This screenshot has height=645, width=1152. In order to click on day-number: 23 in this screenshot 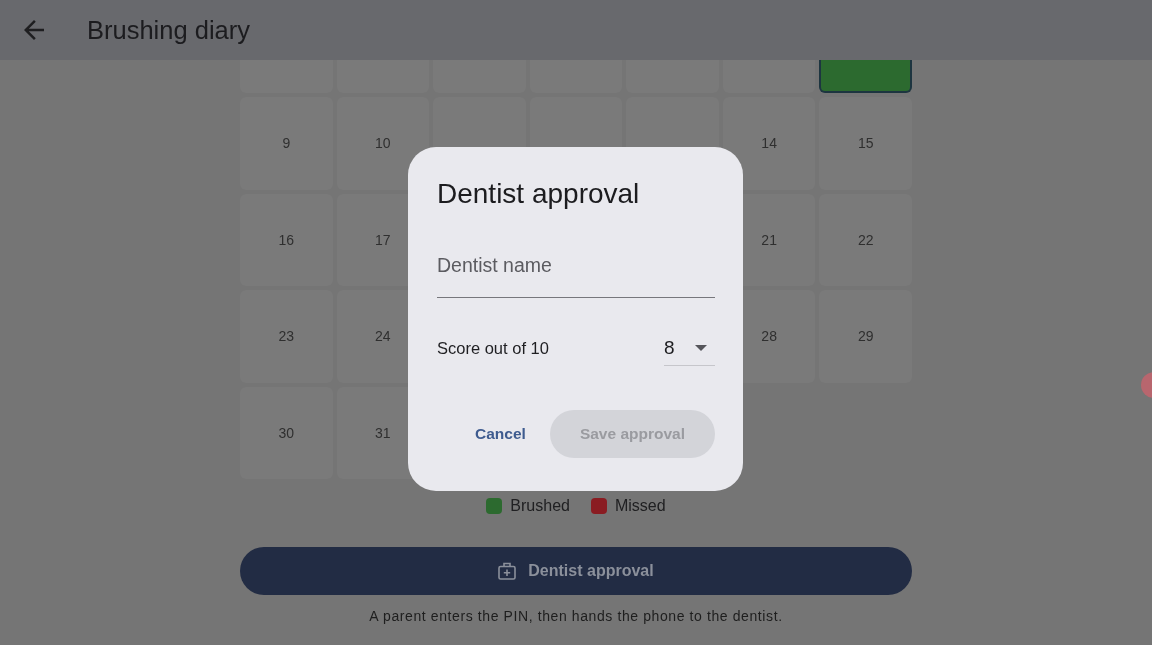, I will do `click(286, 336)`.